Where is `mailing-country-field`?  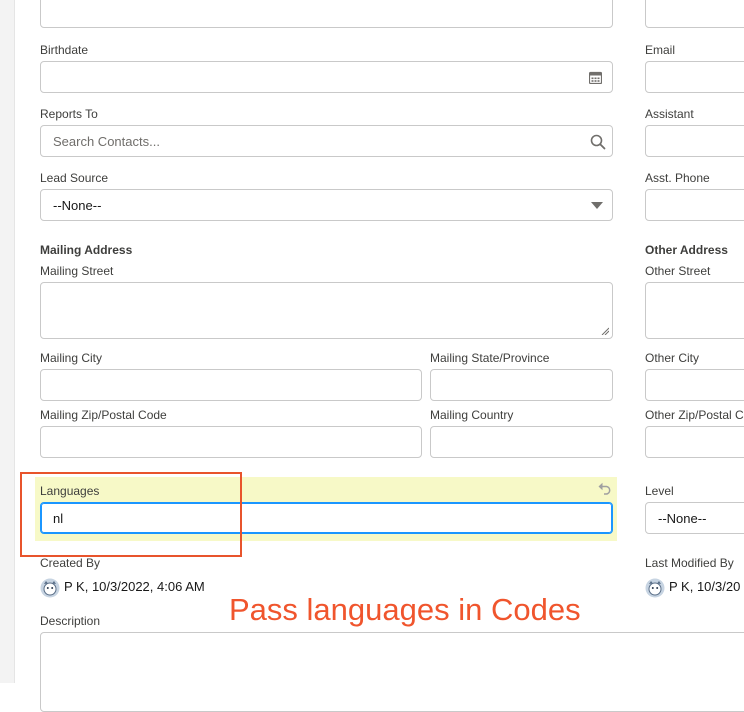 mailing-country-field is located at coordinates (521, 442).